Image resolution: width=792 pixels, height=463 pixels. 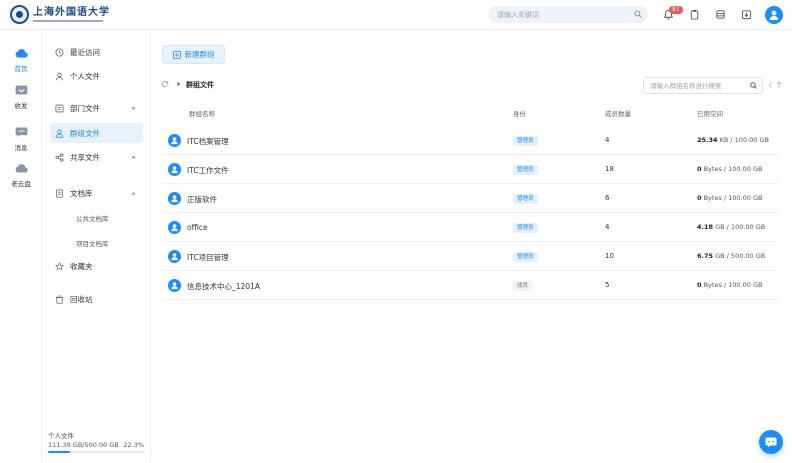 I want to click on column-header-role: 身份, so click(x=519, y=113).